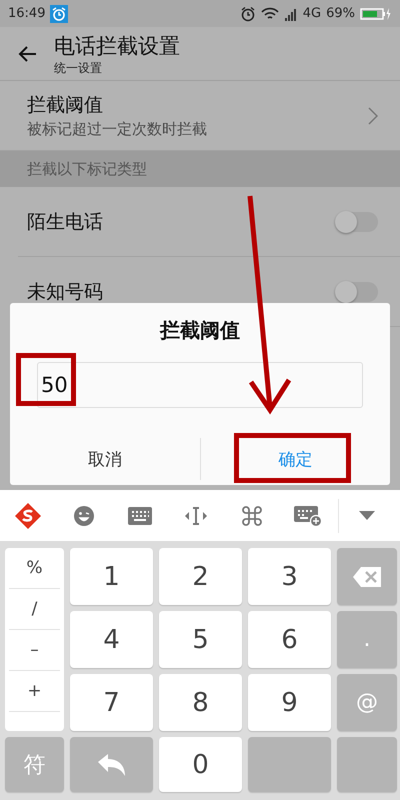 The image size is (400, 800). Describe the element at coordinates (112, 765) in the screenshot. I see `undo-arrow-icon` at that location.